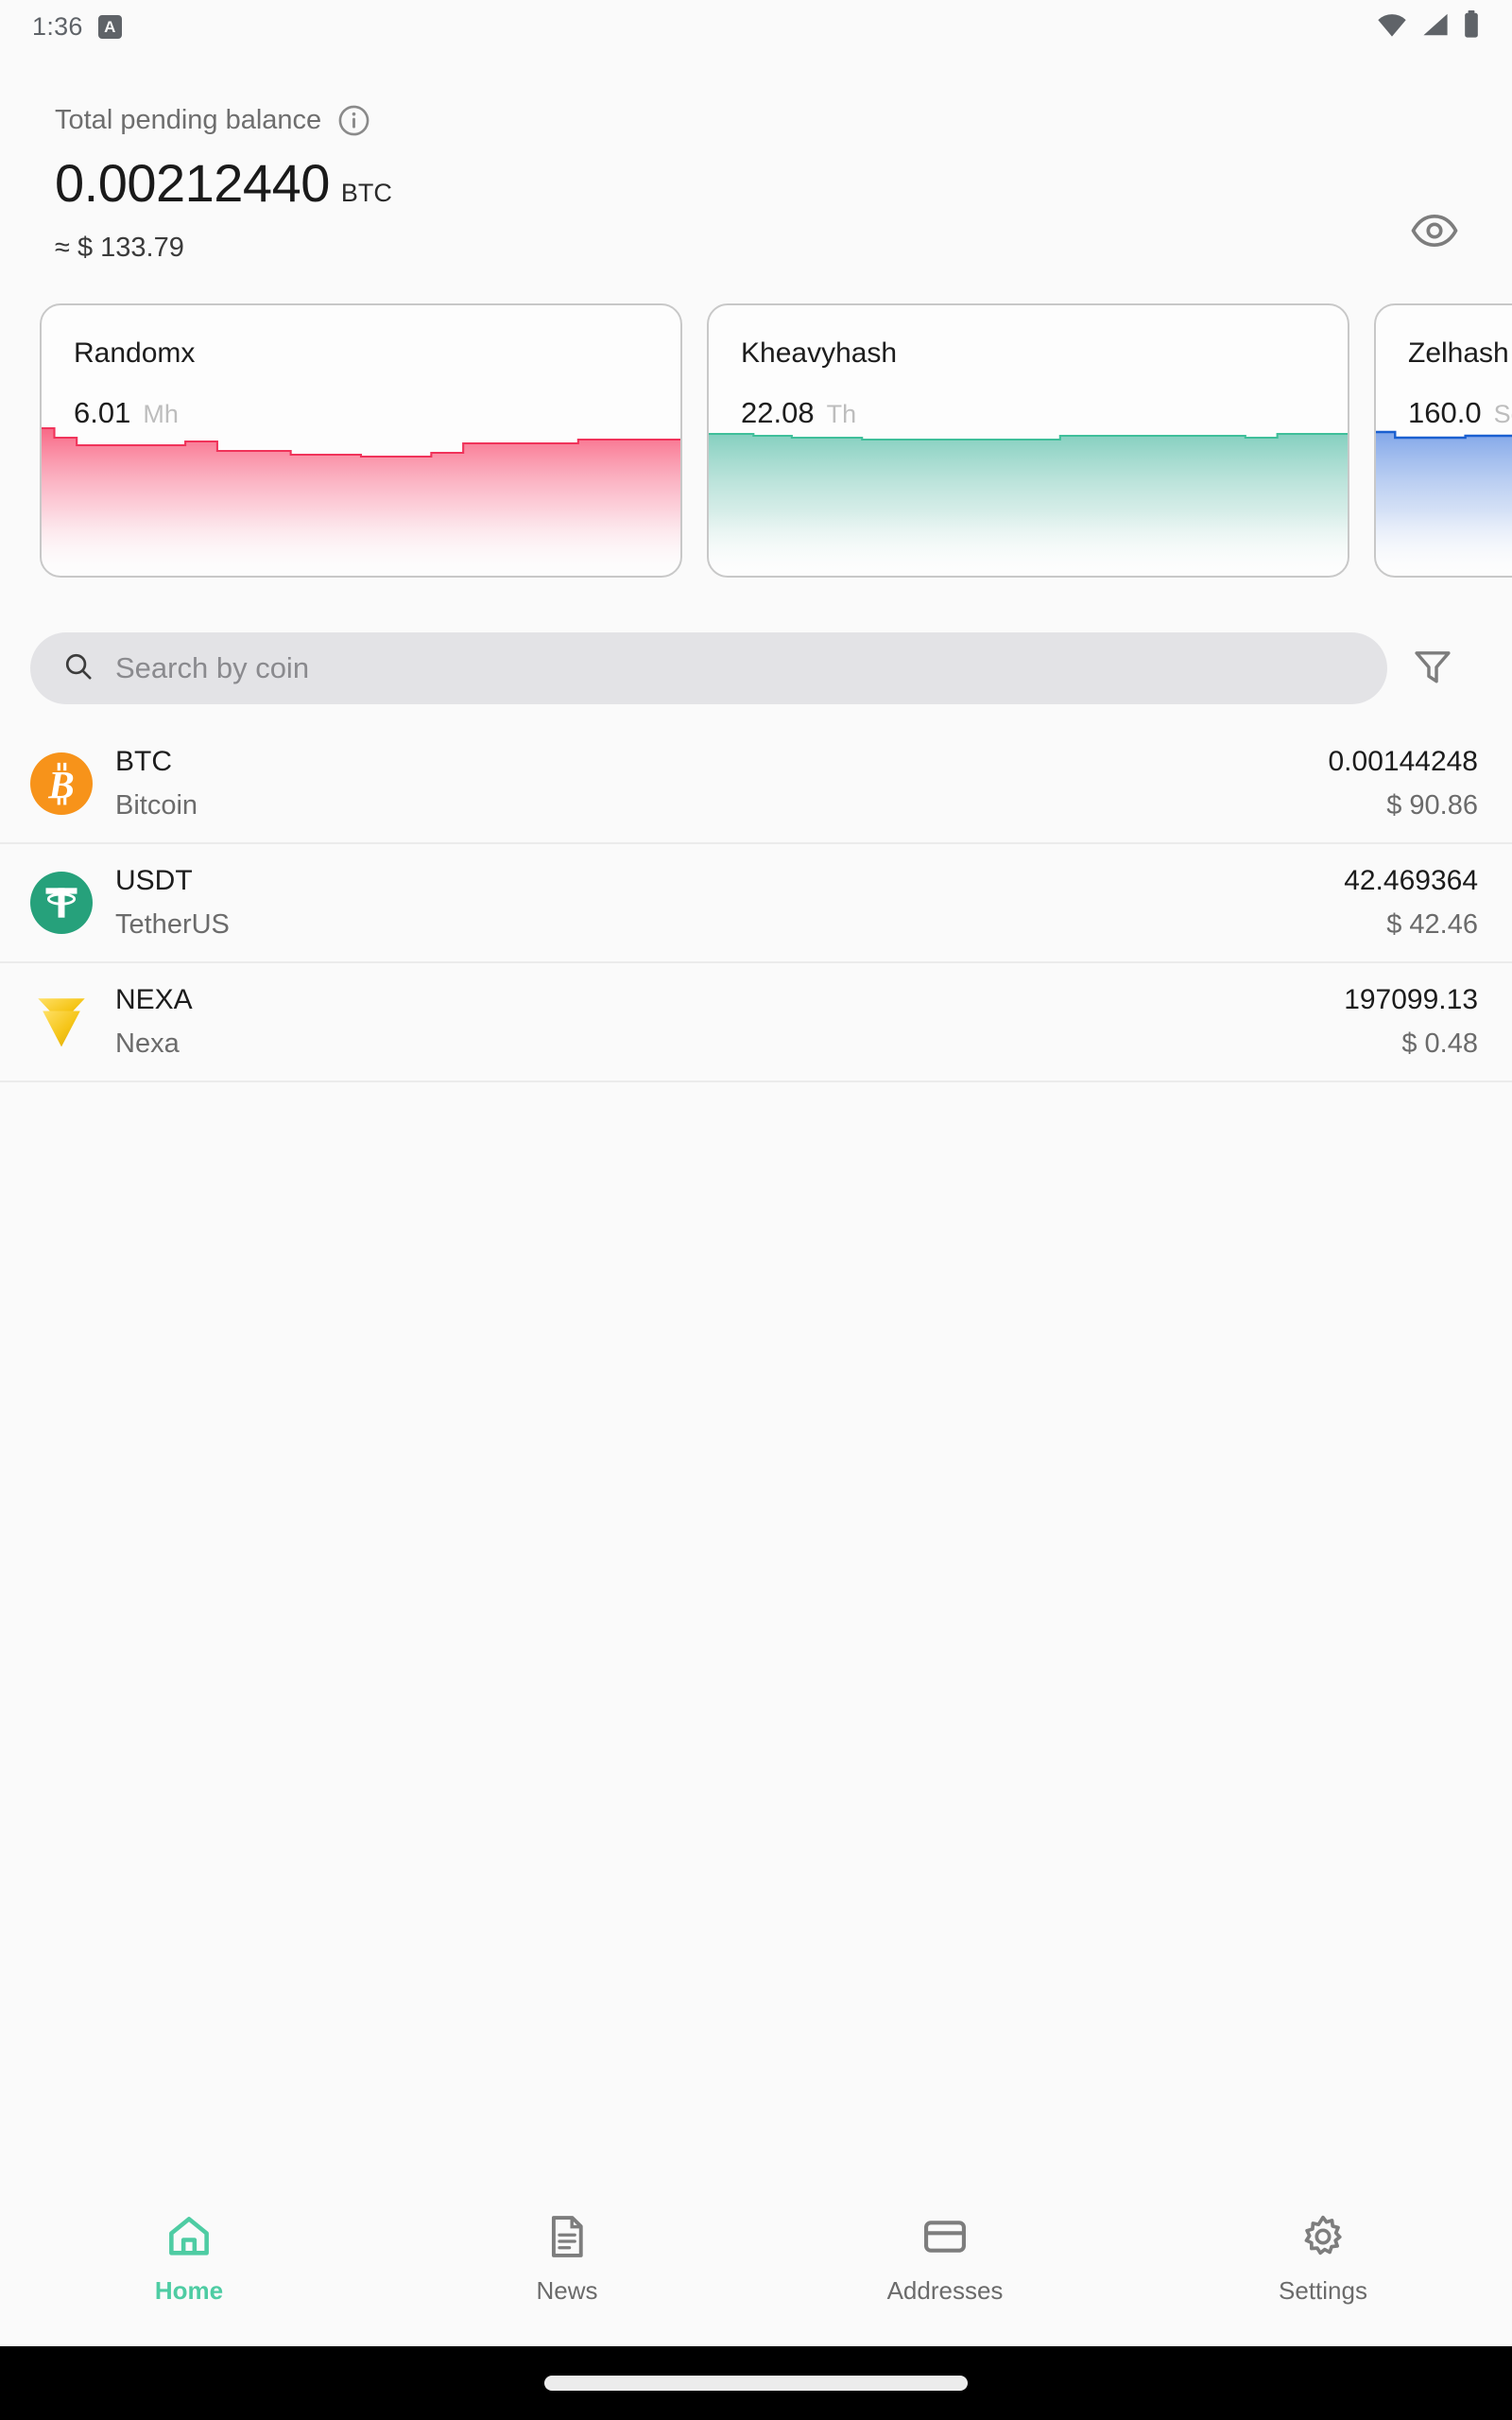 The height and width of the screenshot is (2420, 1512). I want to click on search-row, so click(756, 668).